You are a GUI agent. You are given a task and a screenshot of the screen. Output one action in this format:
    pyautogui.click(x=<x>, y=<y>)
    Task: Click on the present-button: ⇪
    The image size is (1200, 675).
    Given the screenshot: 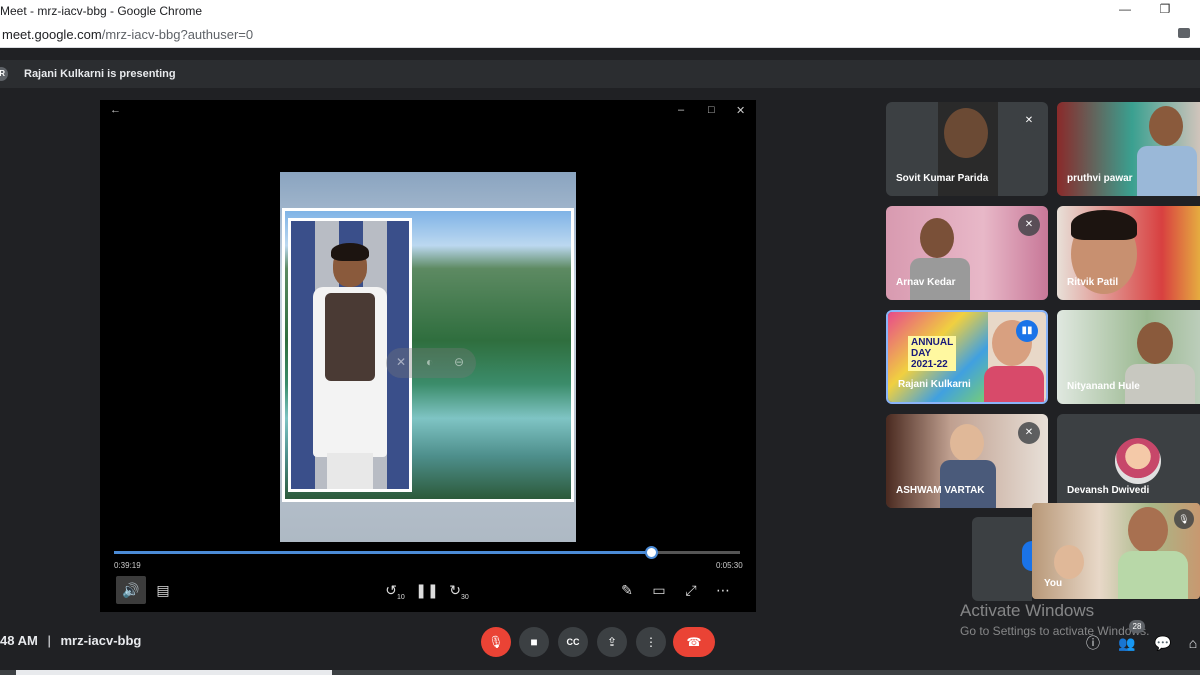 What is the action you would take?
    pyautogui.click(x=612, y=642)
    